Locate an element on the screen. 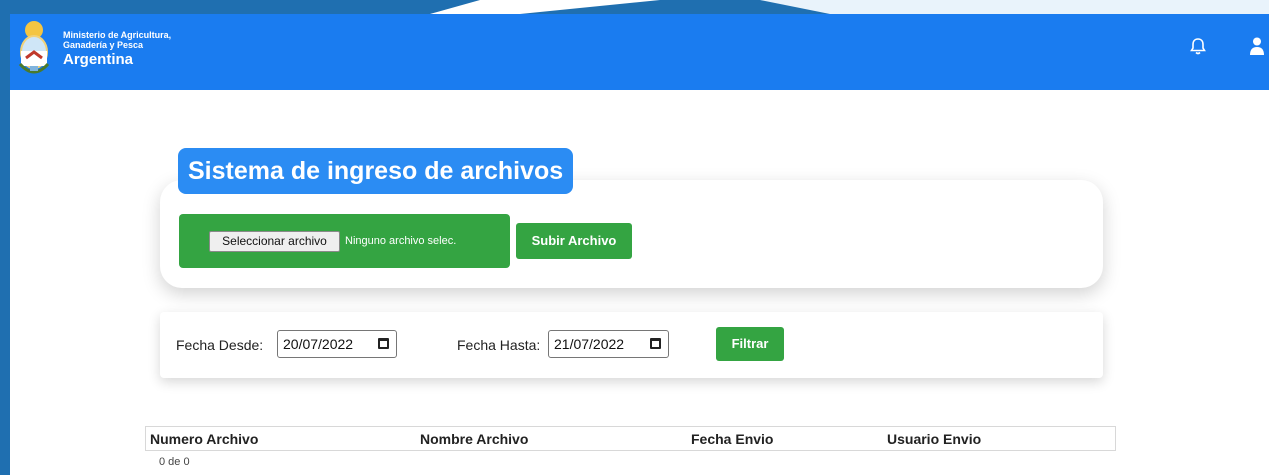 This screenshot has height=475, width=1269. frame-decoration is located at coordinates (634, 7).